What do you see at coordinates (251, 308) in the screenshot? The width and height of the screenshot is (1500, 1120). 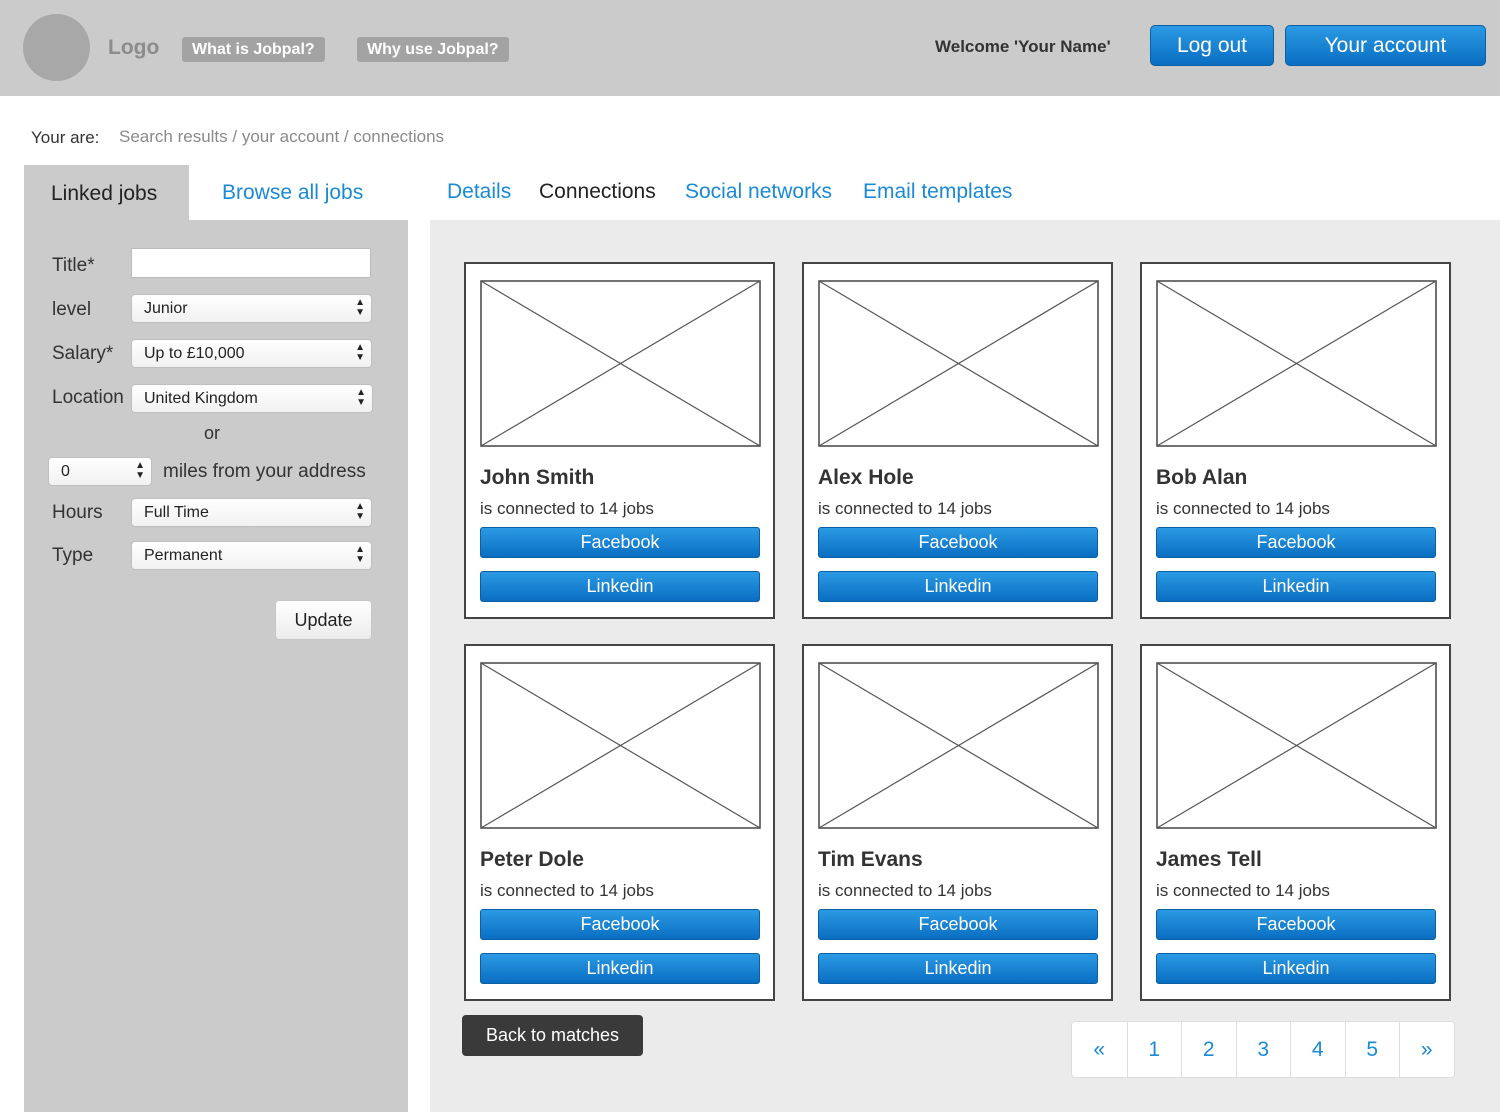 I see `level-select: Junior ▲ ▼` at bounding box center [251, 308].